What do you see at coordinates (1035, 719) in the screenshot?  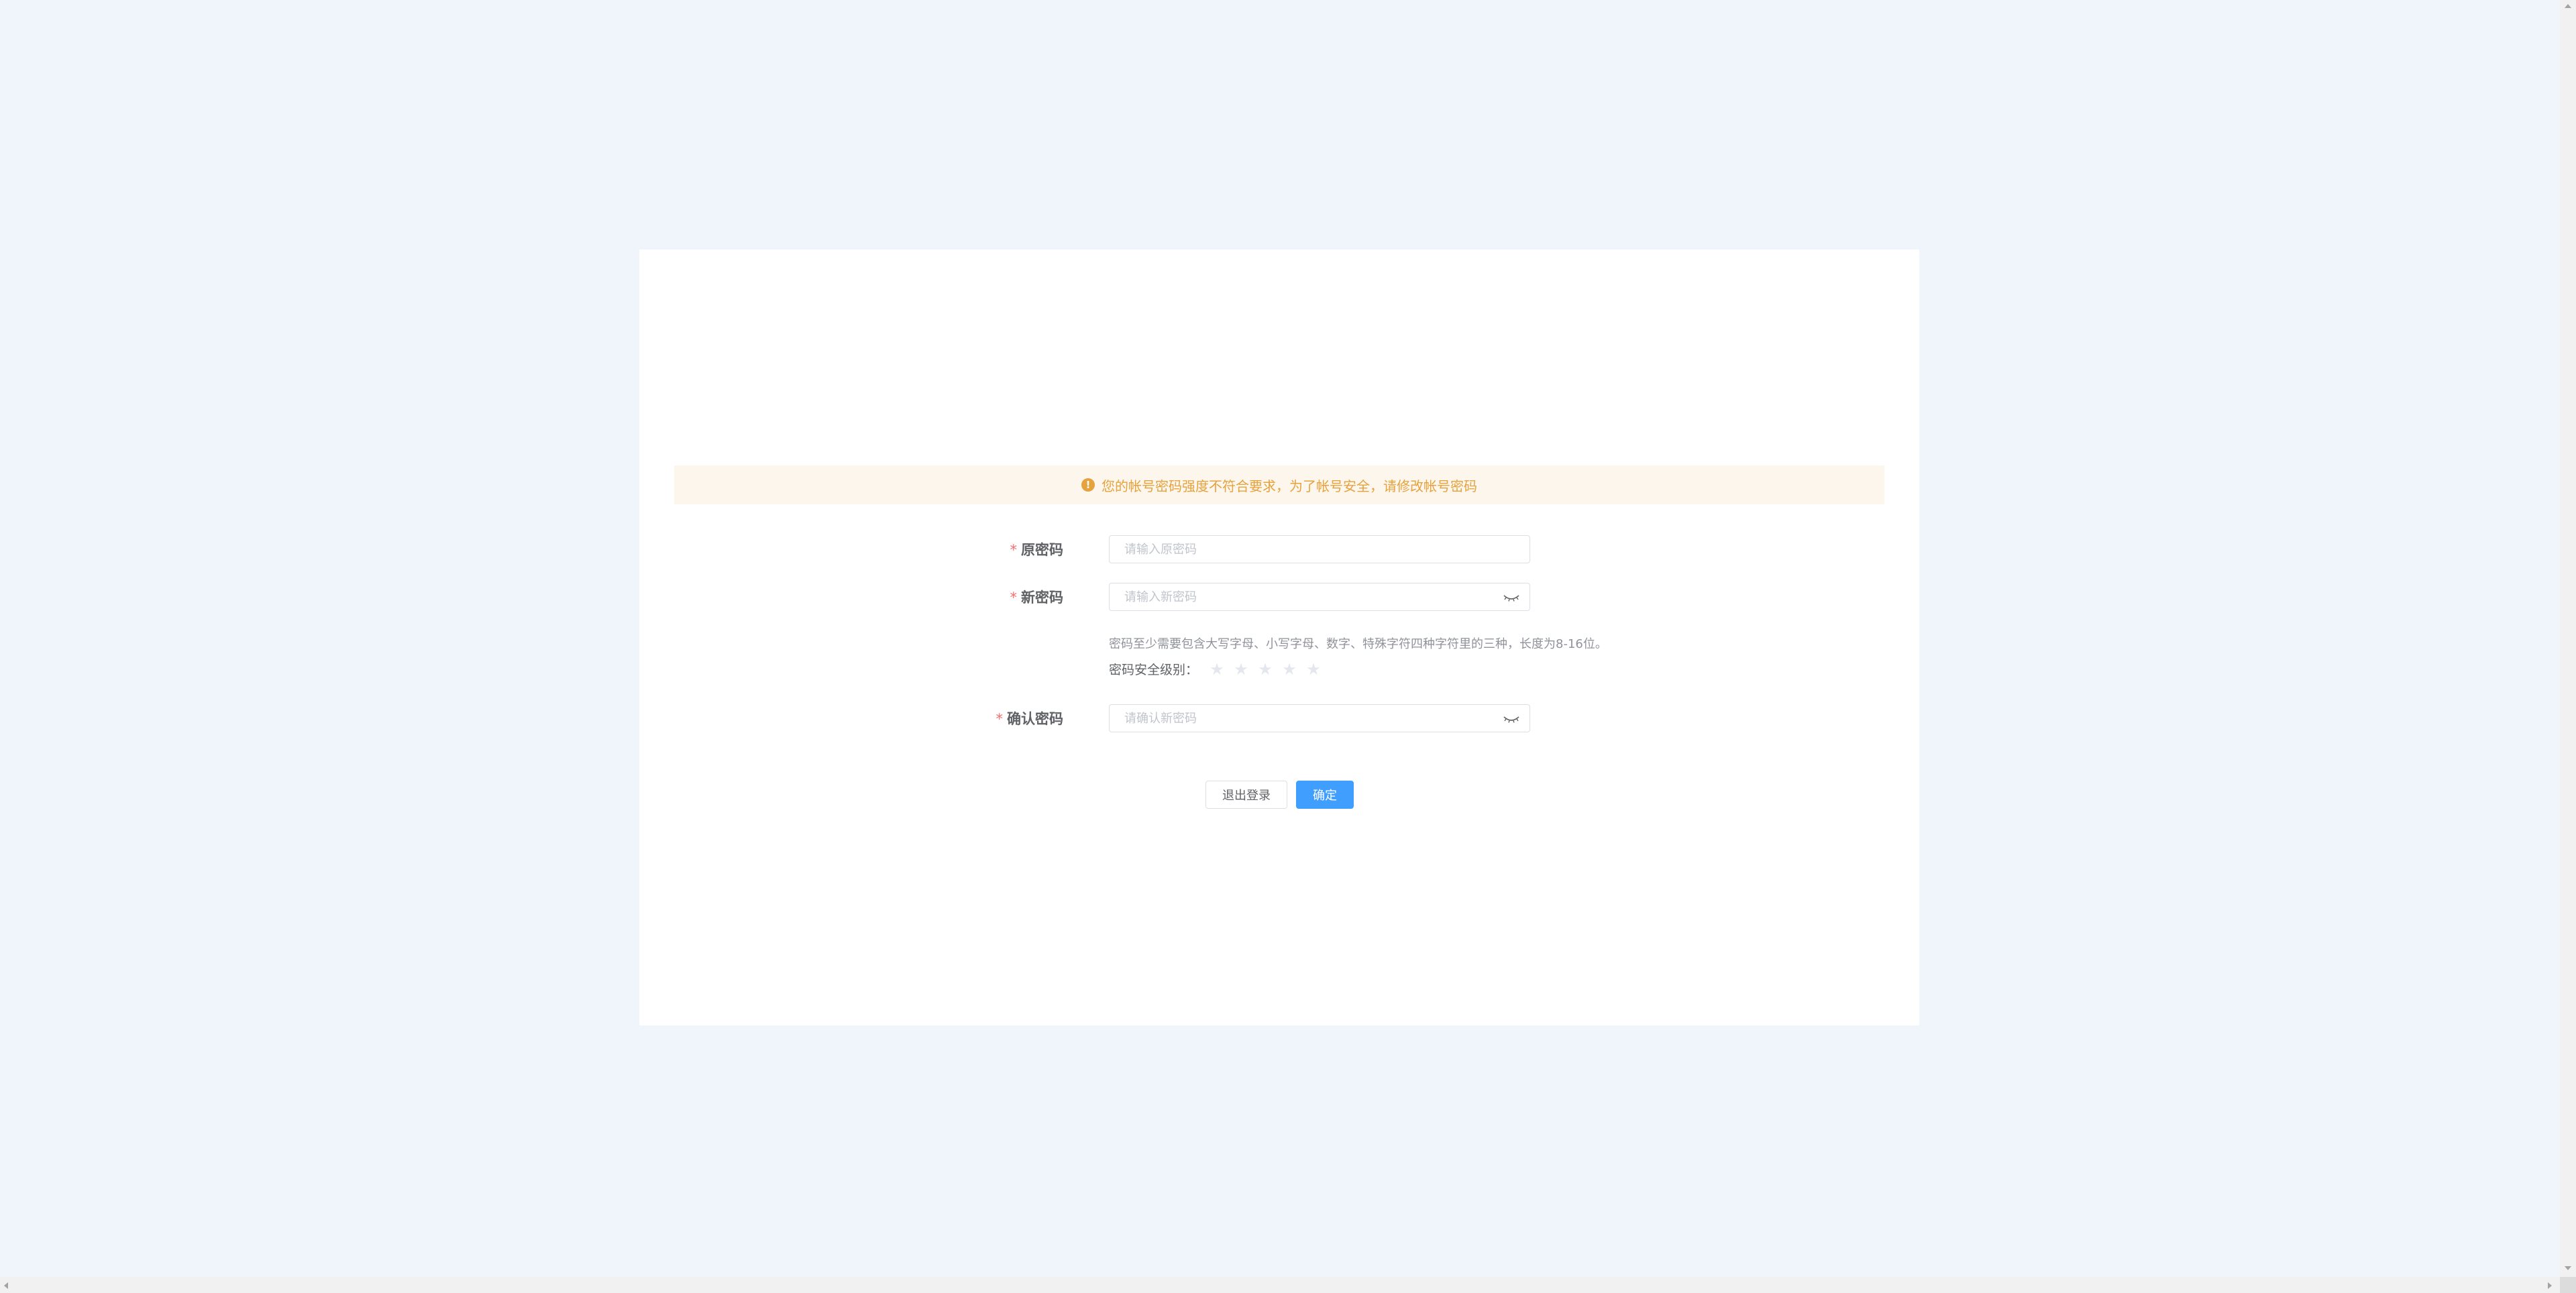 I see `confirm-password-label-text: 确认密码` at bounding box center [1035, 719].